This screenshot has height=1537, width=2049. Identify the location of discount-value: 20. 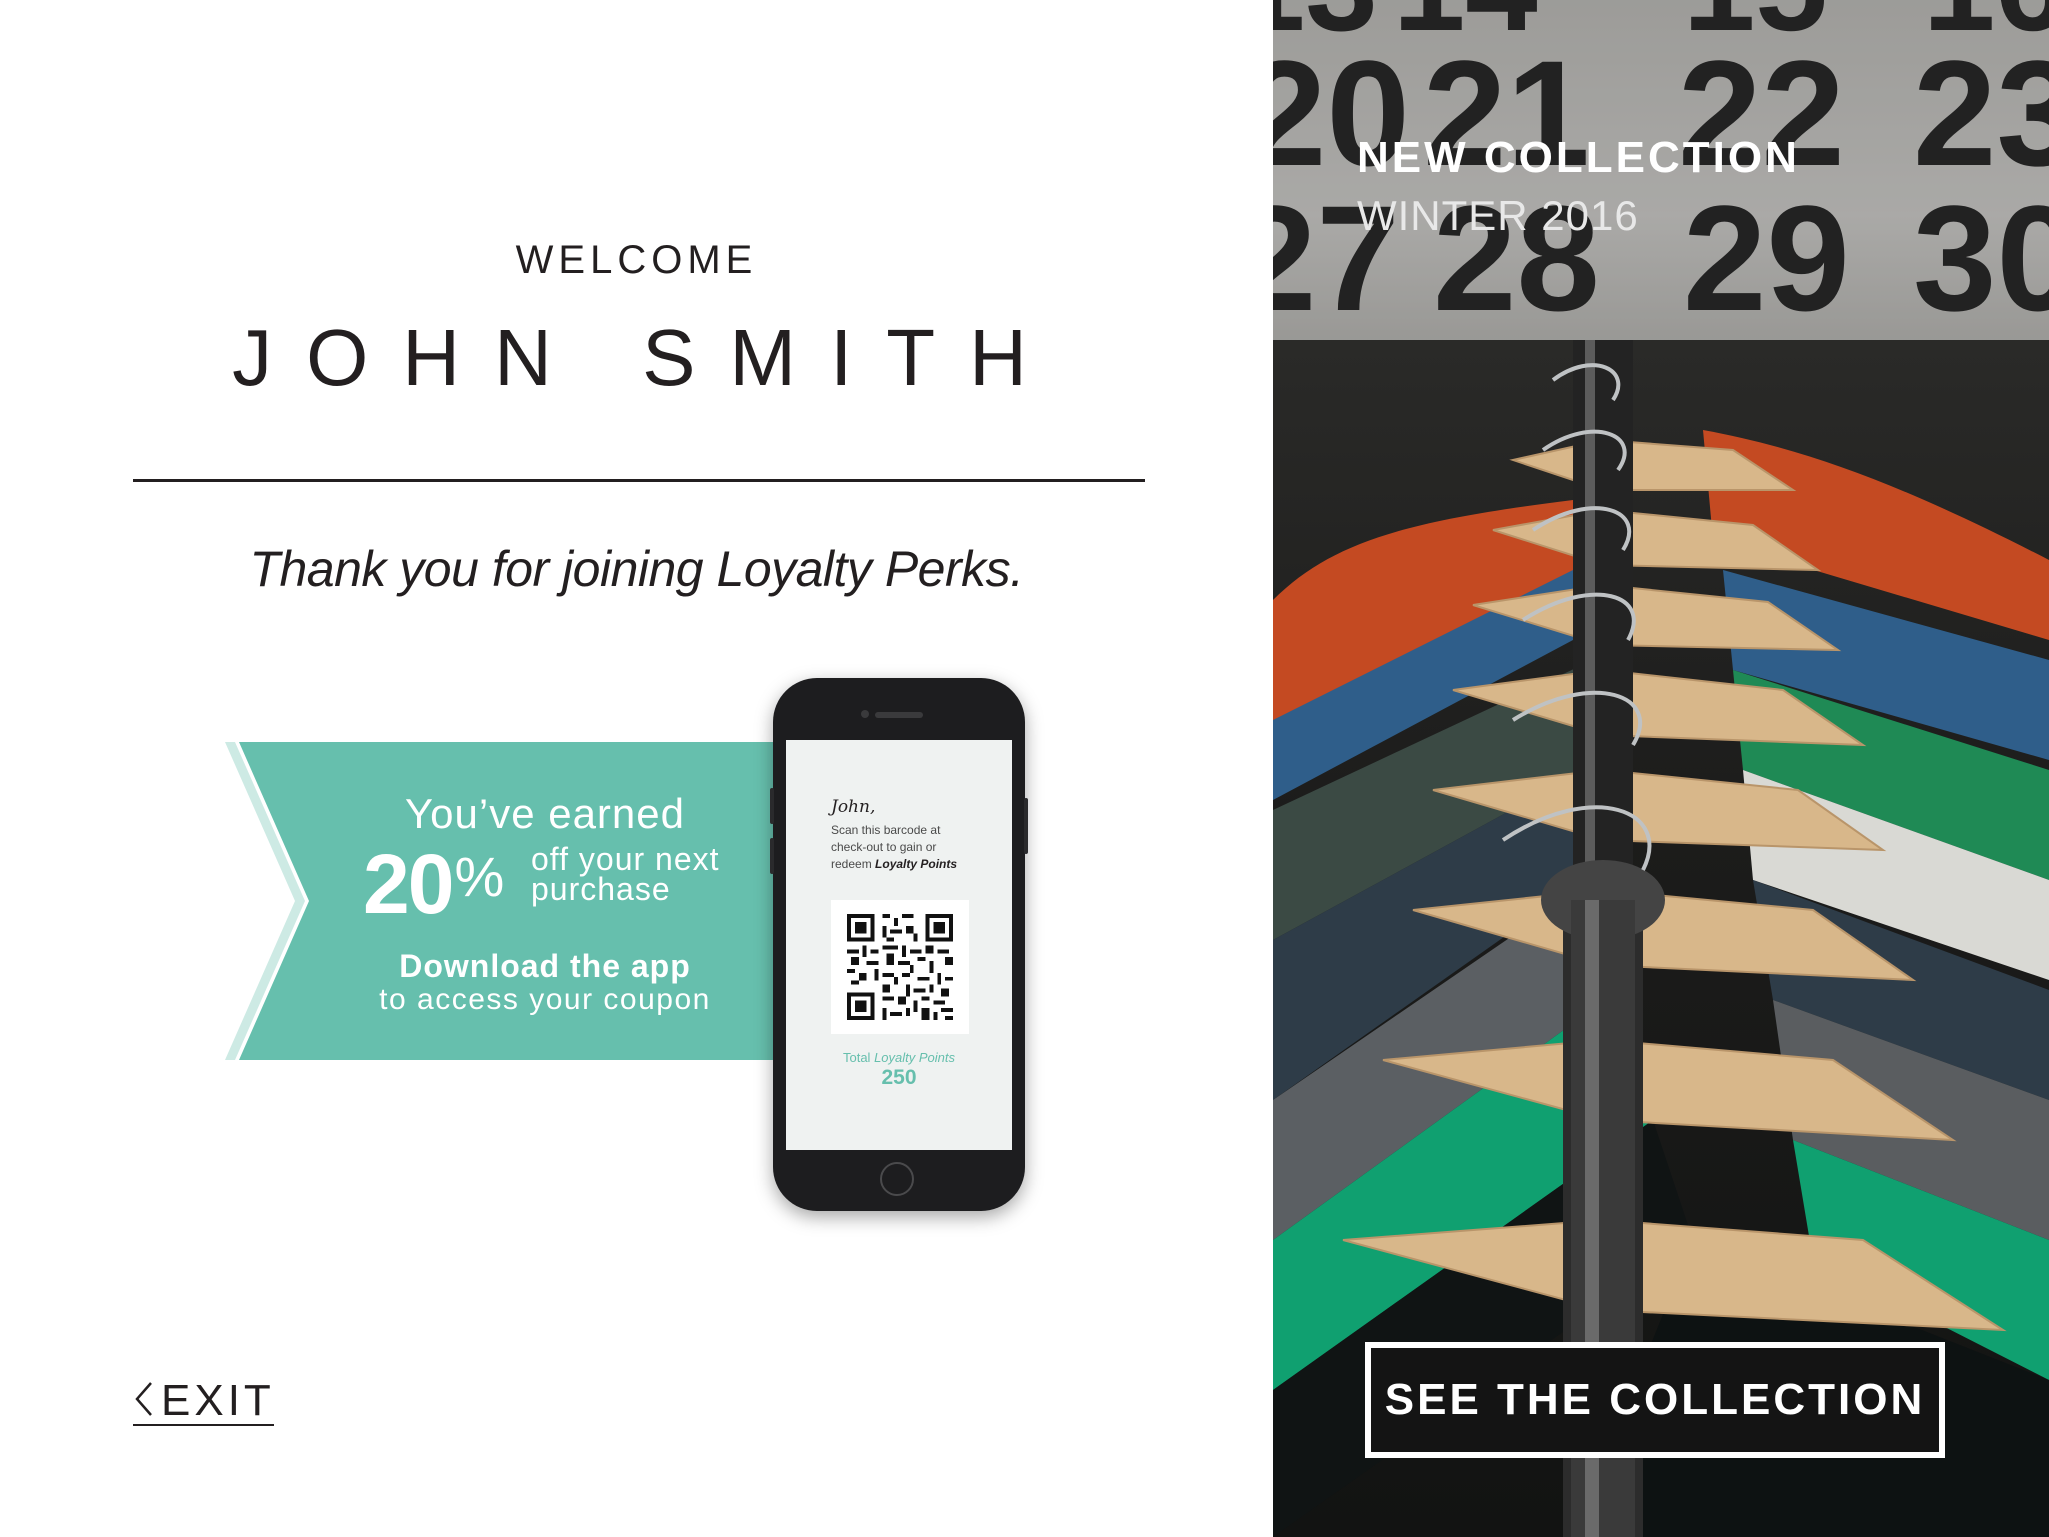
(408, 884).